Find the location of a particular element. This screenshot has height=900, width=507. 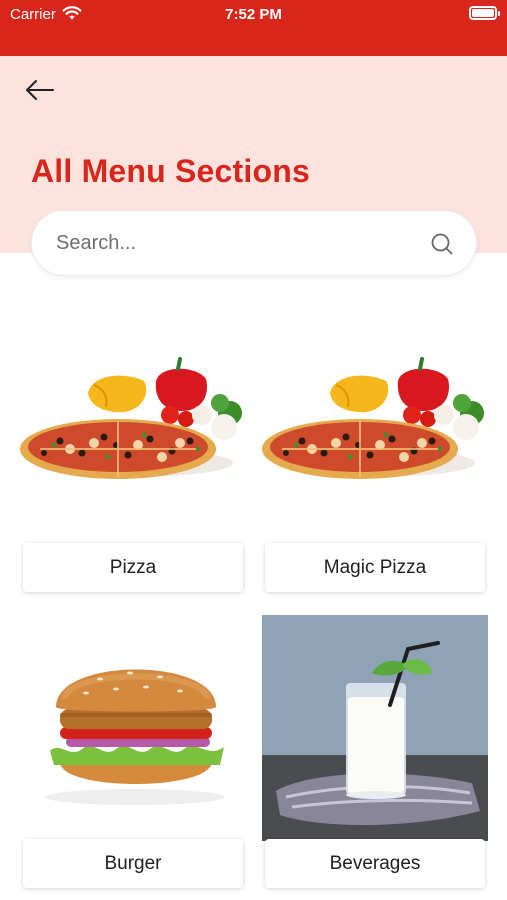

menu-section-label-box: Burger is located at coordinates (133, 863).